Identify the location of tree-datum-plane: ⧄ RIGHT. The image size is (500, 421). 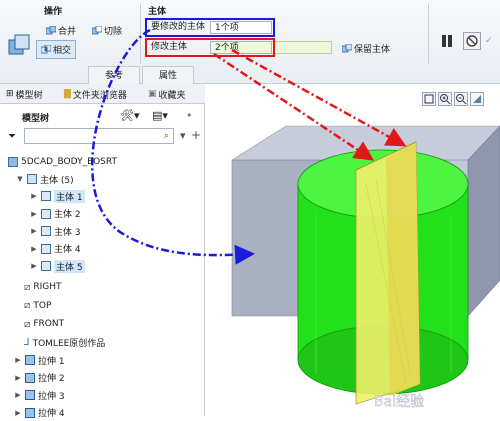
(43, 287).